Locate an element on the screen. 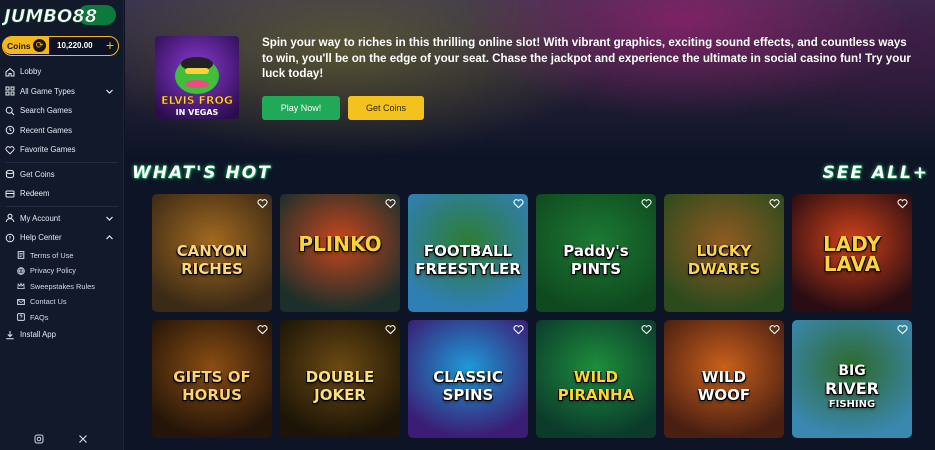 The width and height of the screenshot is (935, 450). game-tile: WILD PIRANHA is located at coordinates (596, 379).